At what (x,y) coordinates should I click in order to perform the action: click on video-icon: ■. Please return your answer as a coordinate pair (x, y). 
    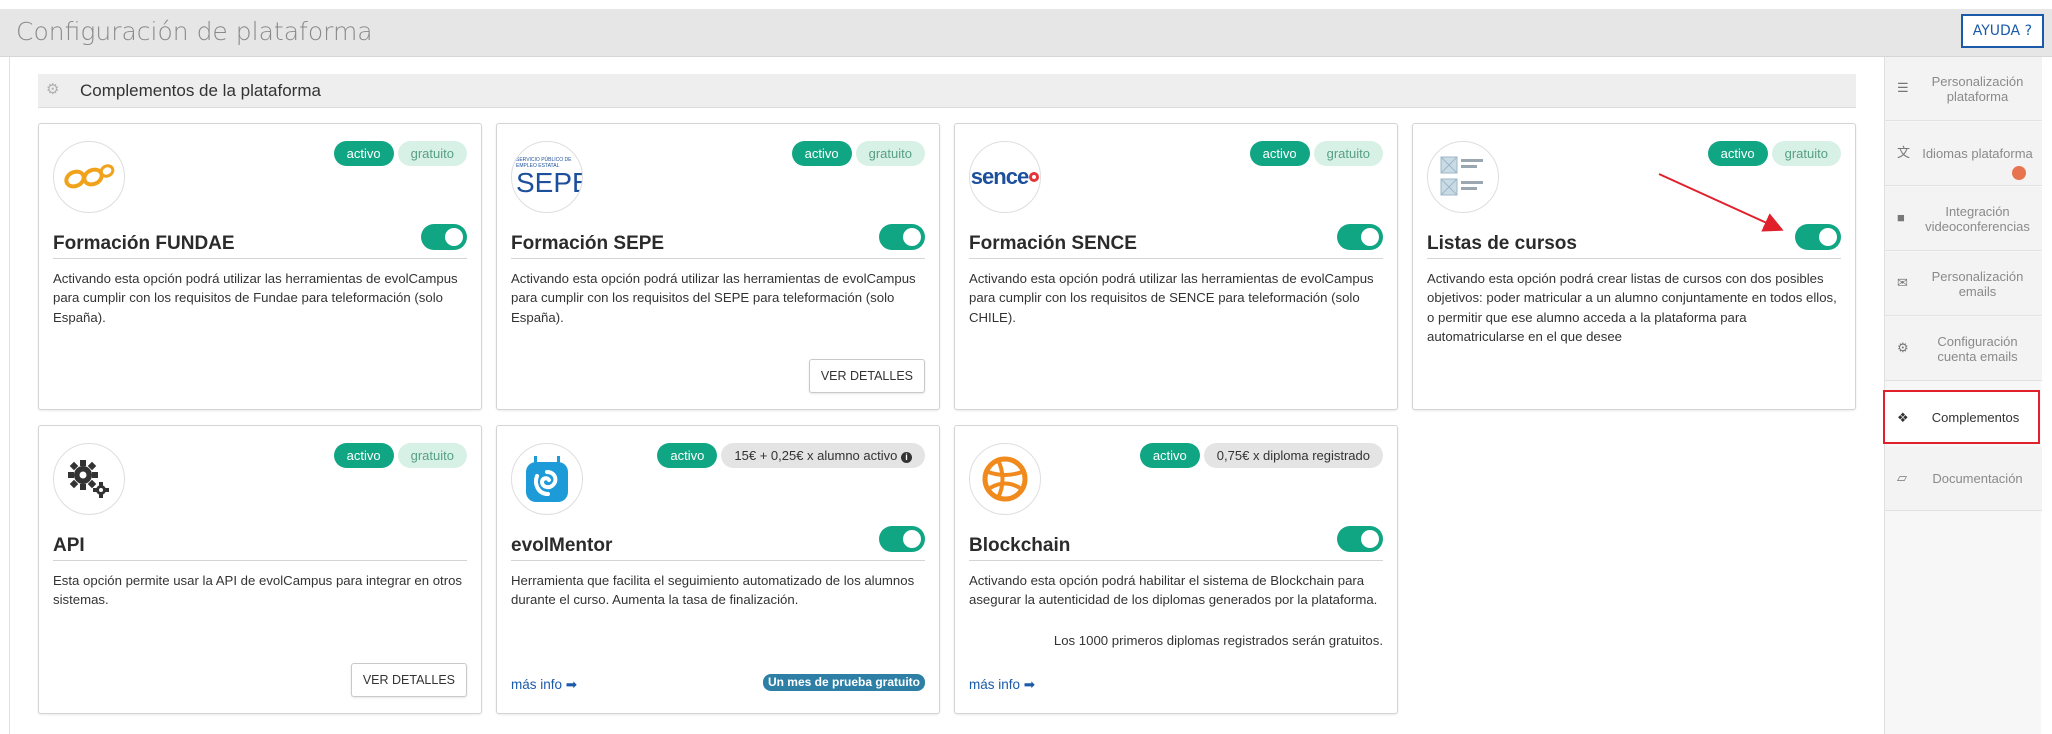
    Looking at the image, I should click on (1901, 217).